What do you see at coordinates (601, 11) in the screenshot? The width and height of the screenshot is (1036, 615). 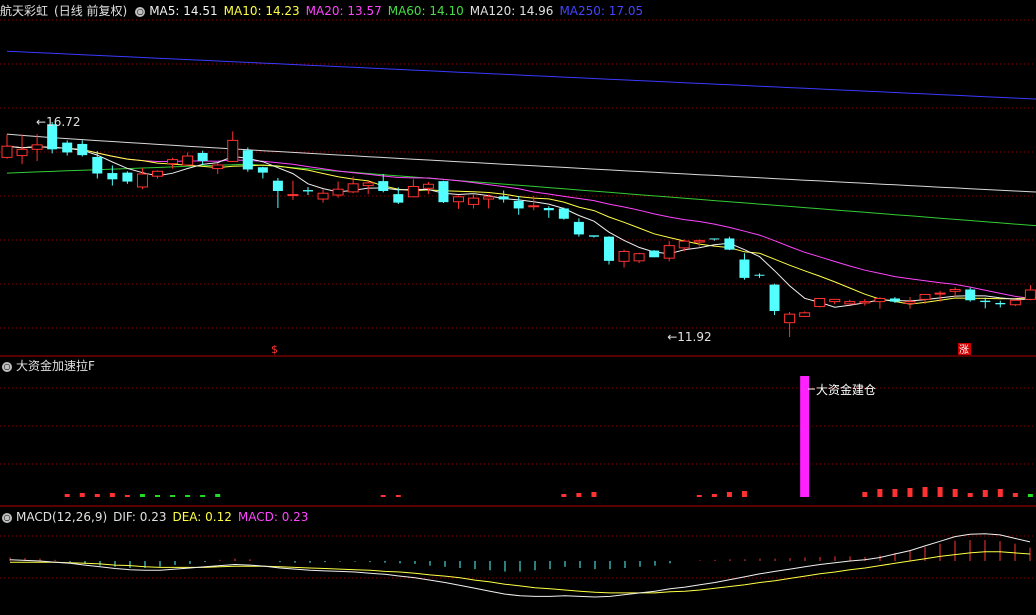 I see `ma250-label: MA250: 17.05` at bounding box center [601, 11].